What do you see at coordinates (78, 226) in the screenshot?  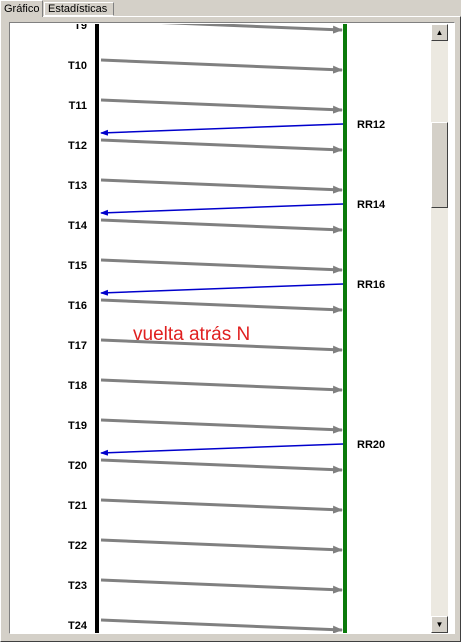 I see `frame-label: T14` at bounding box center [78, 226].